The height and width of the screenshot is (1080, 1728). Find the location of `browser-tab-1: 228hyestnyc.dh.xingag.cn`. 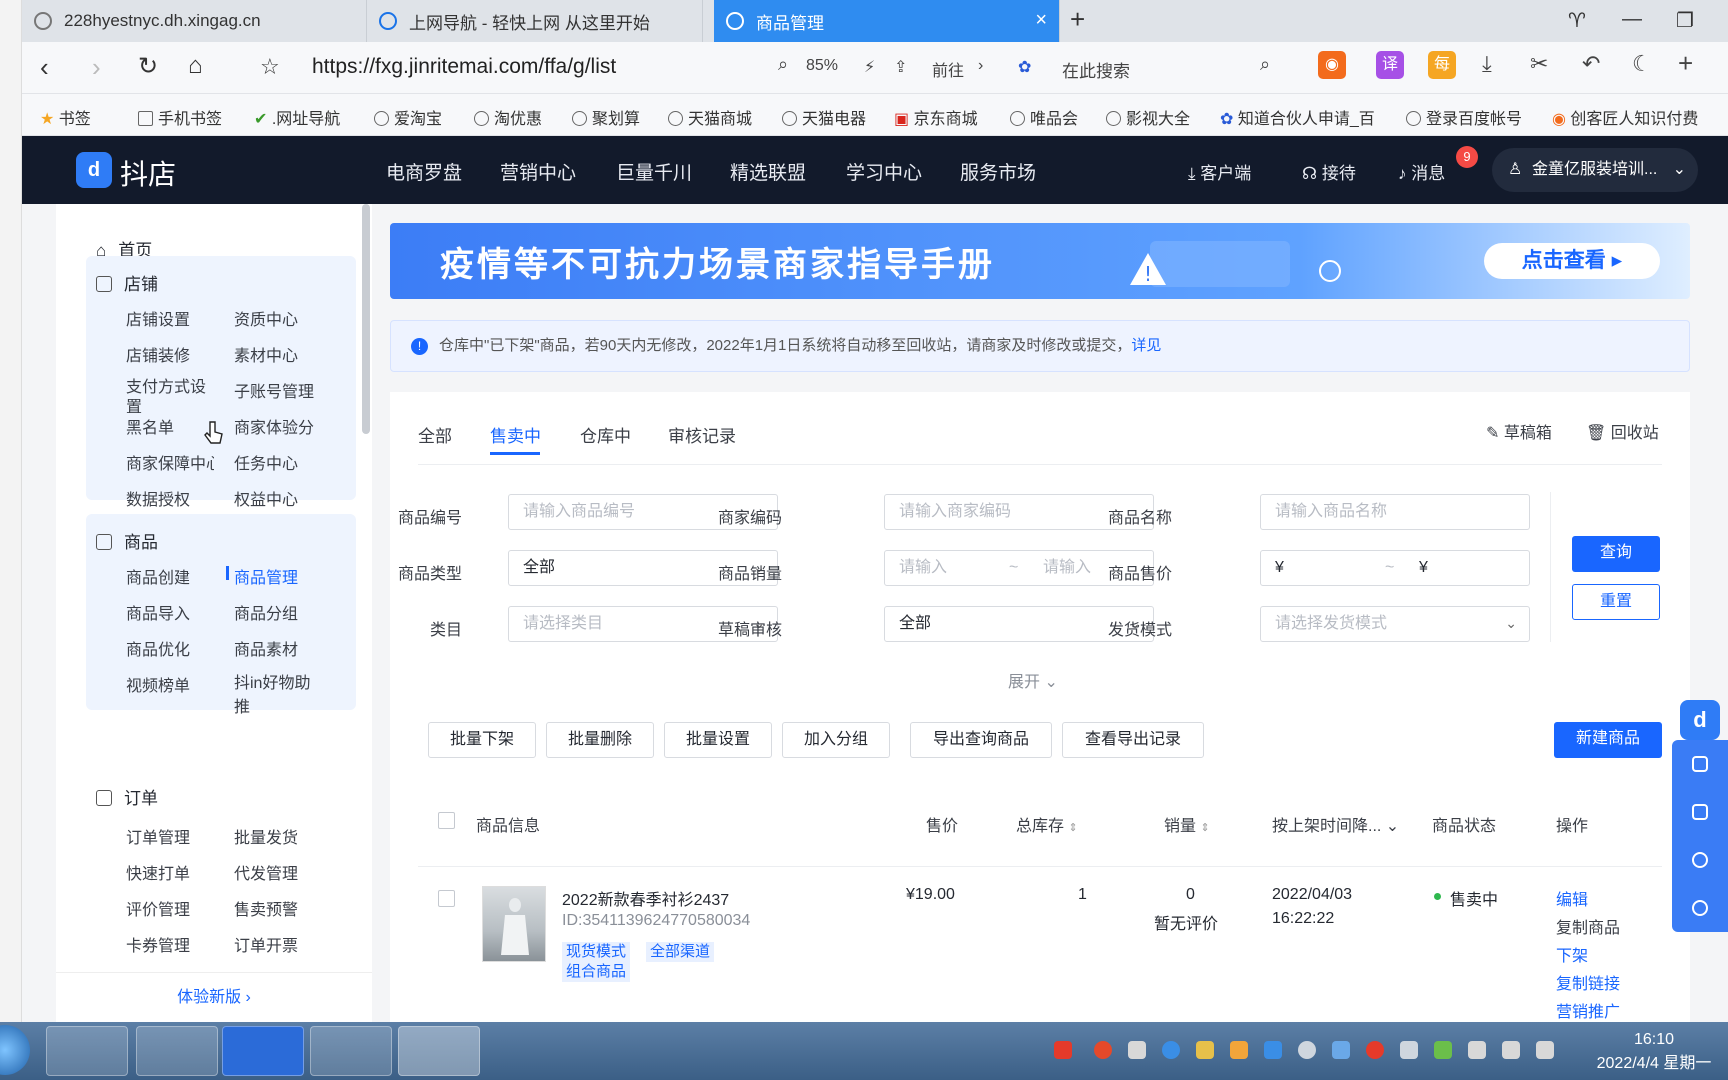

browser-tab-1: 228hyestnyc.dh.xingag.cn is located at coordinates (194, 21).